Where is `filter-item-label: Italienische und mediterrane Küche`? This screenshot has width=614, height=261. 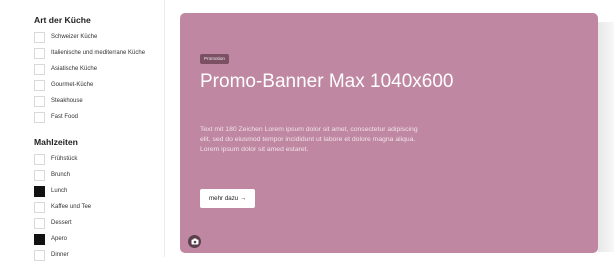
filter-item-label: Italienische und mediterrane Küche is located at coordinates (98, 53).